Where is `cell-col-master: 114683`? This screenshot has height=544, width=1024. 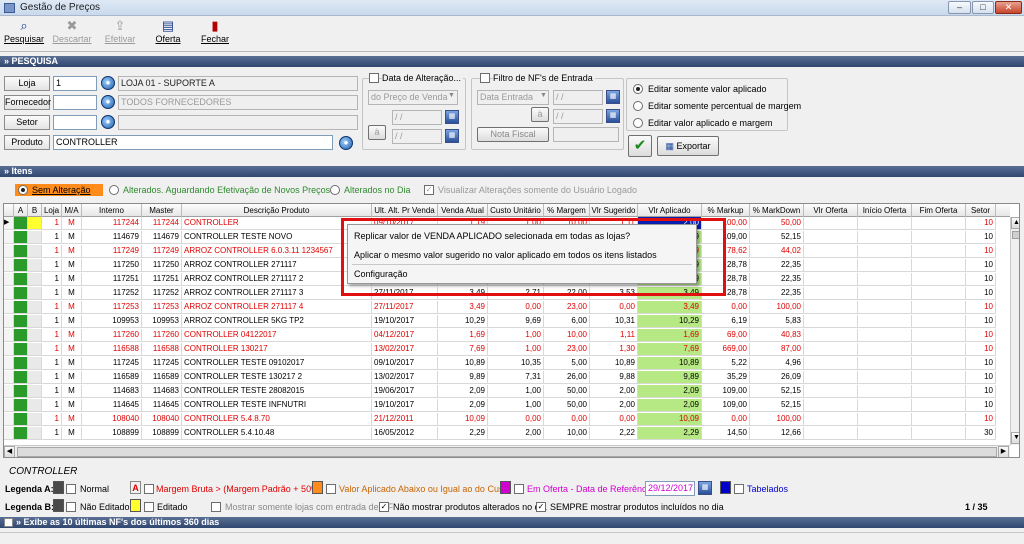
cell-col-master: 114683 is located at coordinates (162, 391).